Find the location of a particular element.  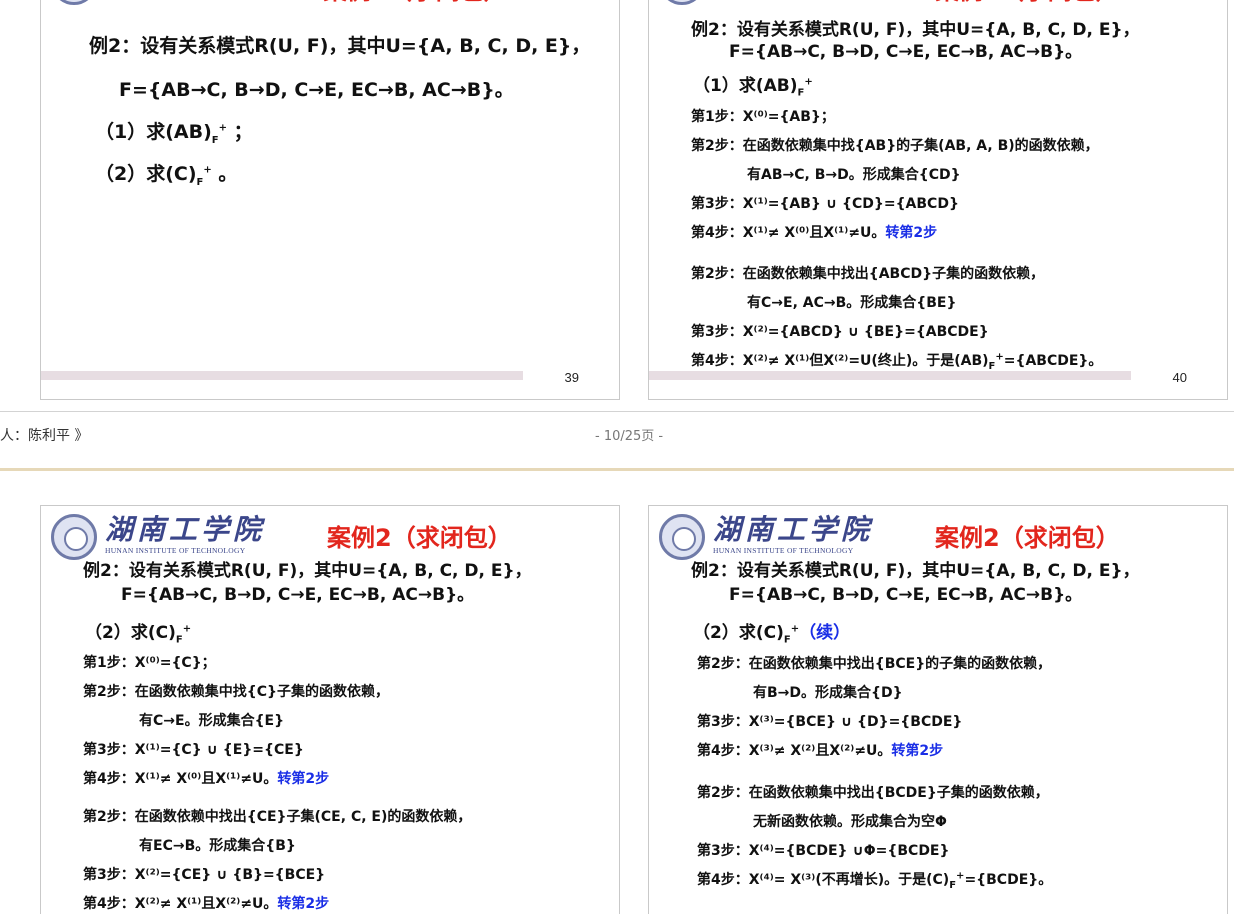

question-heading: （2）求(C)F+ is located at coordinates (138, 634).